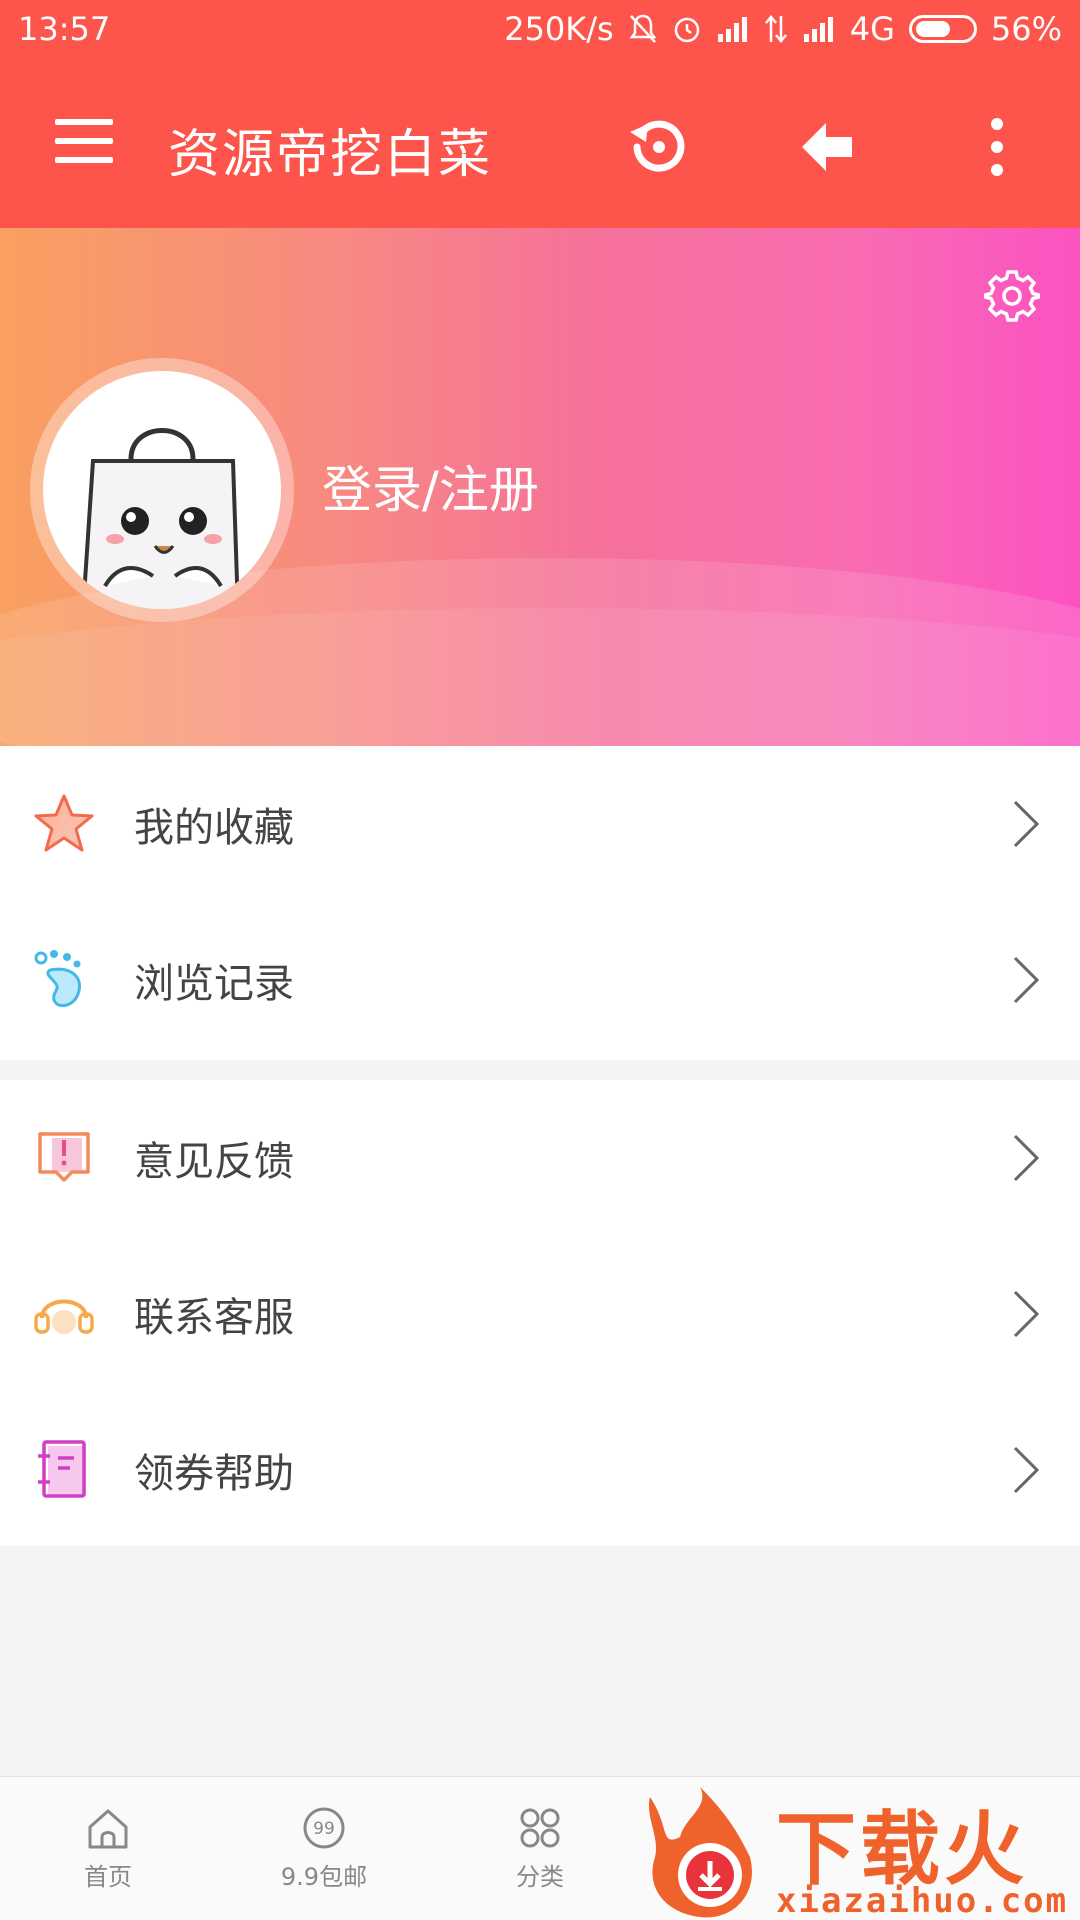 Image resolution: width=1080 pixels, height=1920 pixels. I want to click on tab-nine-nine: 99 9.9包邮, so click(324, 1848).